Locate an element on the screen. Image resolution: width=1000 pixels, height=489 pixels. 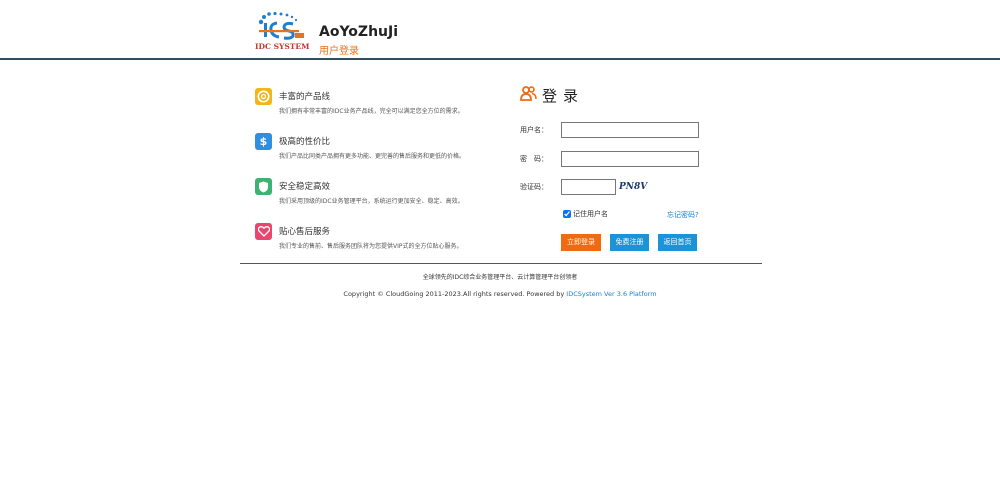
login-buttons: 立即登录 免费注册 返回首页 is located at coordinates (633, 242).